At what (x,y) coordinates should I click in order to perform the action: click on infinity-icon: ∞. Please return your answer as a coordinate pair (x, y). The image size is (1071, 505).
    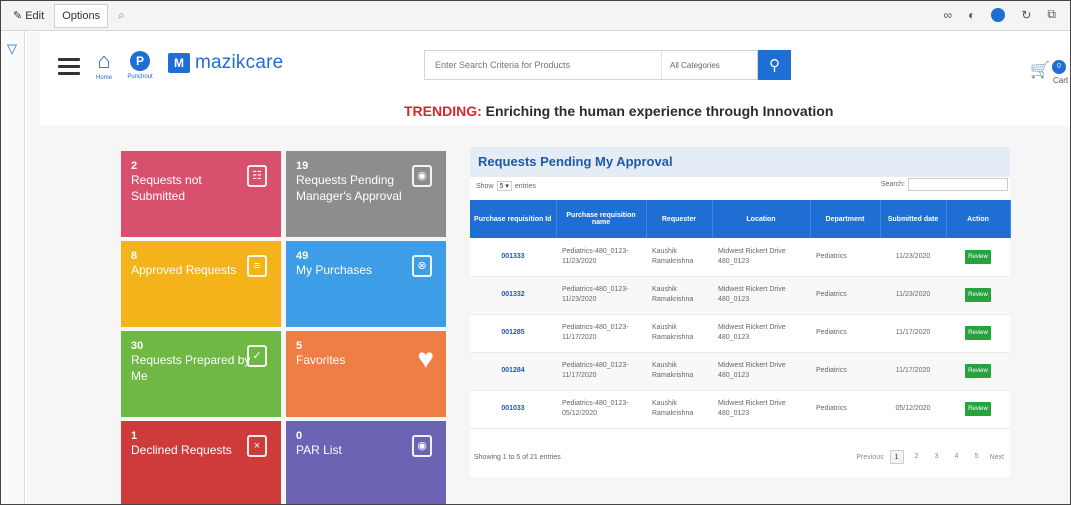
    Looking at the image, I should click on (948, 15).